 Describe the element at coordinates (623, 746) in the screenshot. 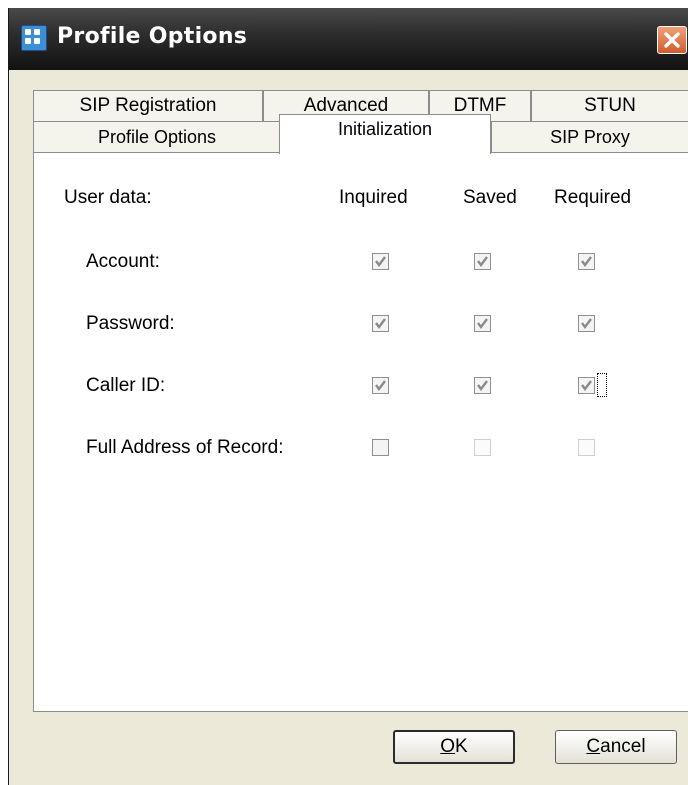

I see `cancel-label-rest: ancel` at that location.